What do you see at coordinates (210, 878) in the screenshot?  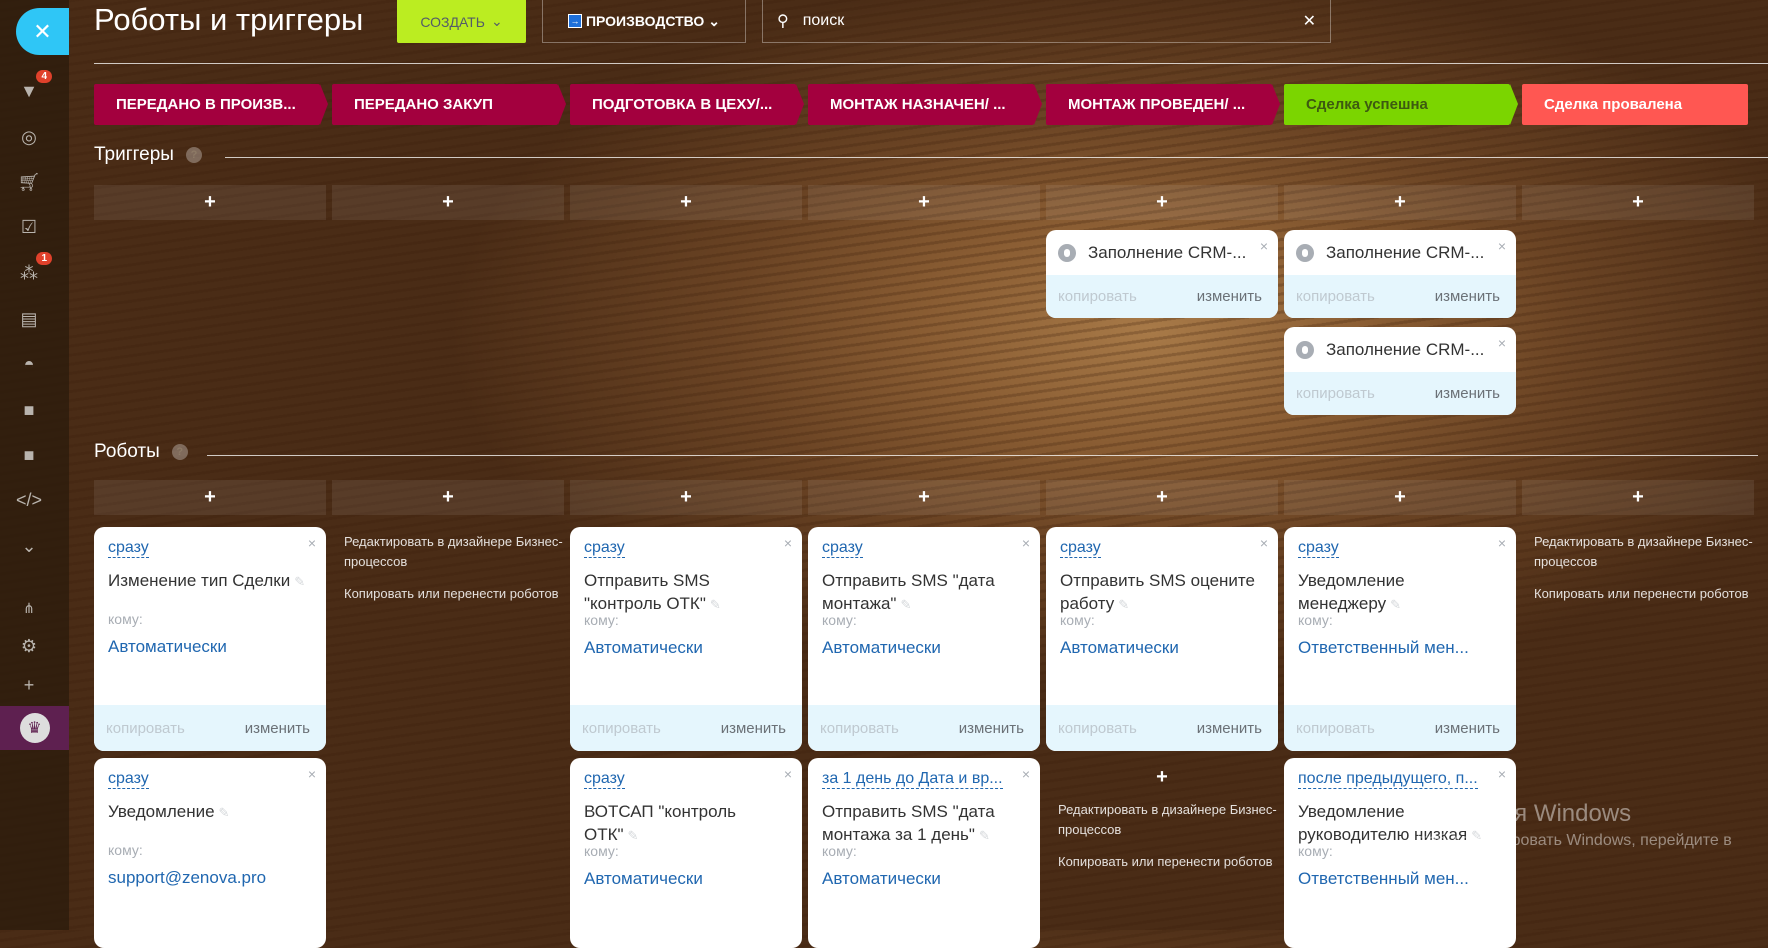 I see `robot-recipient: support@zenova.pro` at bounding box center [210, 878].